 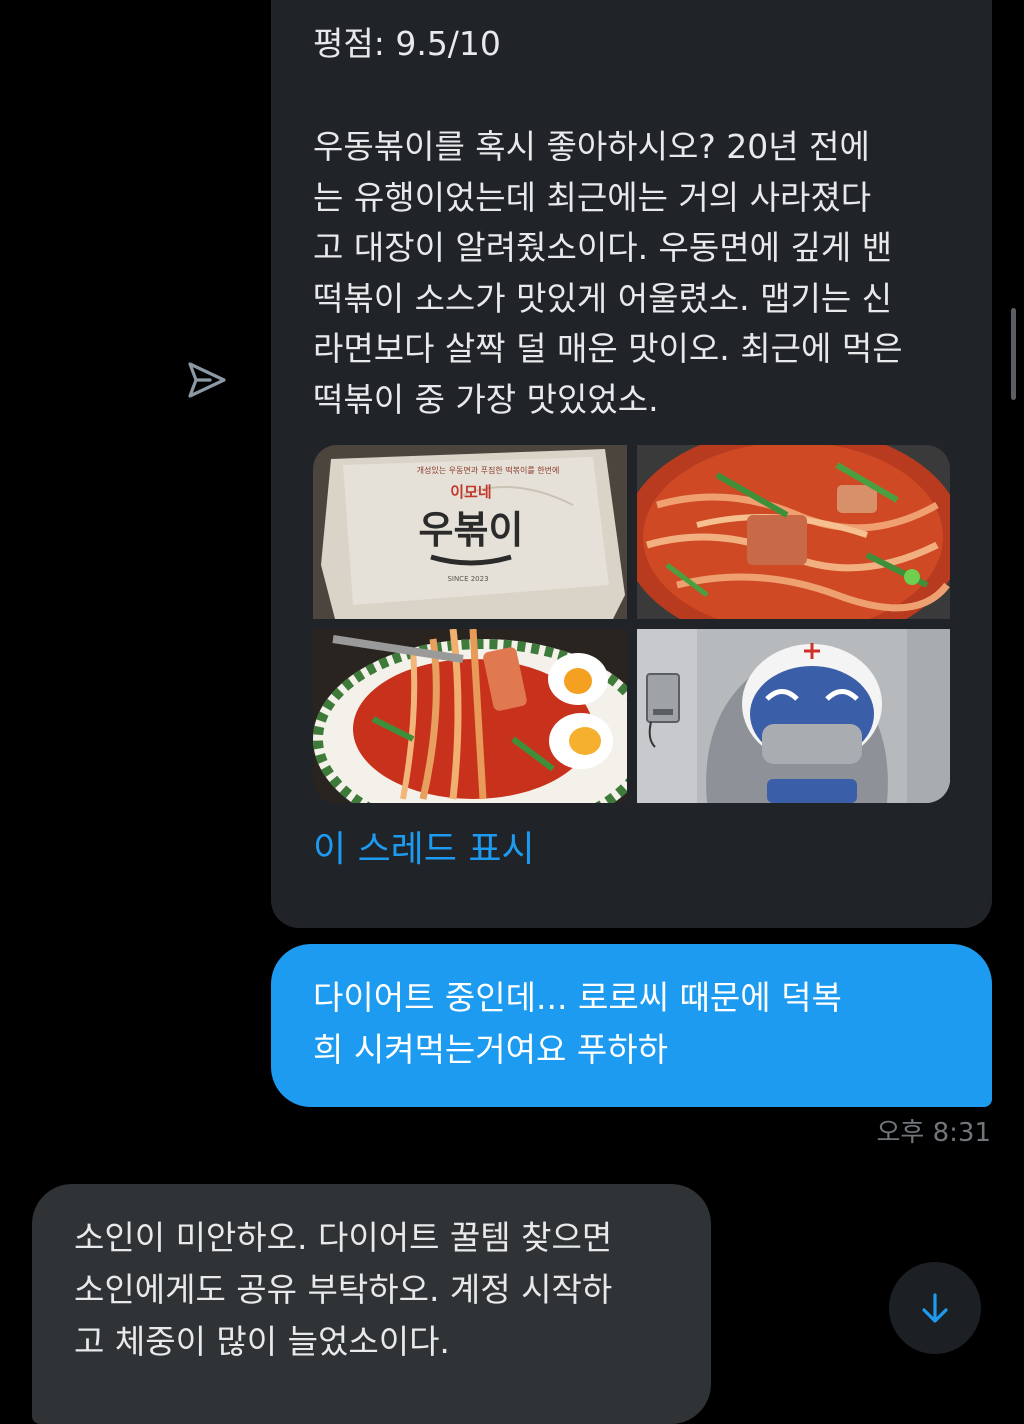 What do you see at coordinates (1013, 354) in the screenshot?
I see `scrollbar-thumb` at bounding box center [1013, 354].